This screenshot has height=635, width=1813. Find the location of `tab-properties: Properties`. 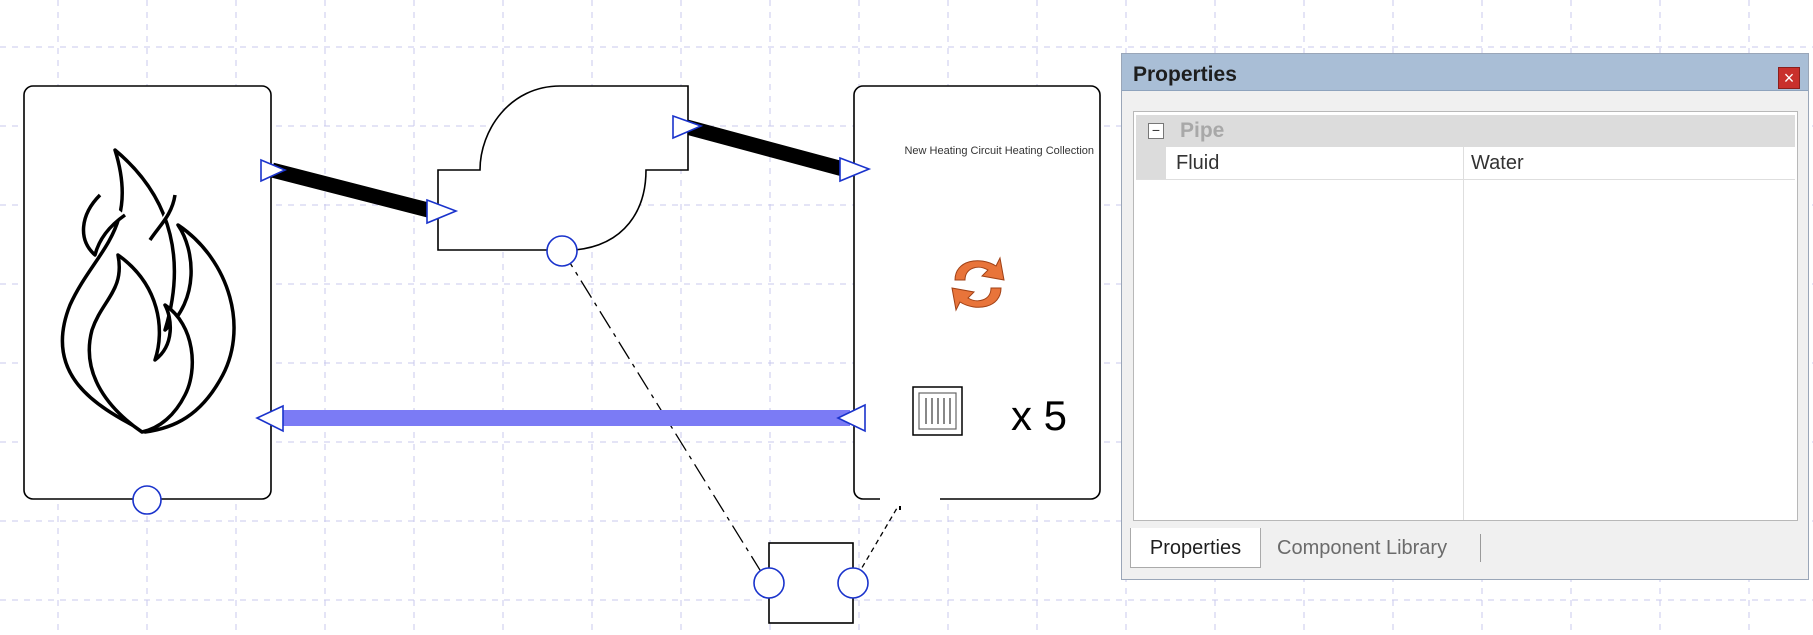

tab-properties: Properties is located at coordinates (1195, 548).